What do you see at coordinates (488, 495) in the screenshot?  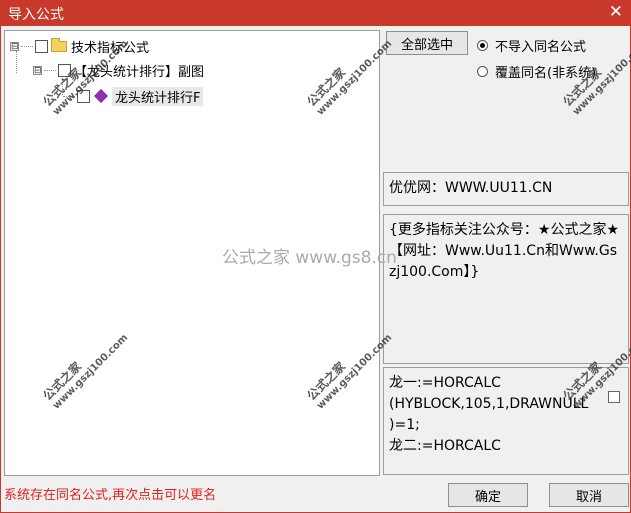 I see `ok-button: 确定` at bounding box center [488, 495].